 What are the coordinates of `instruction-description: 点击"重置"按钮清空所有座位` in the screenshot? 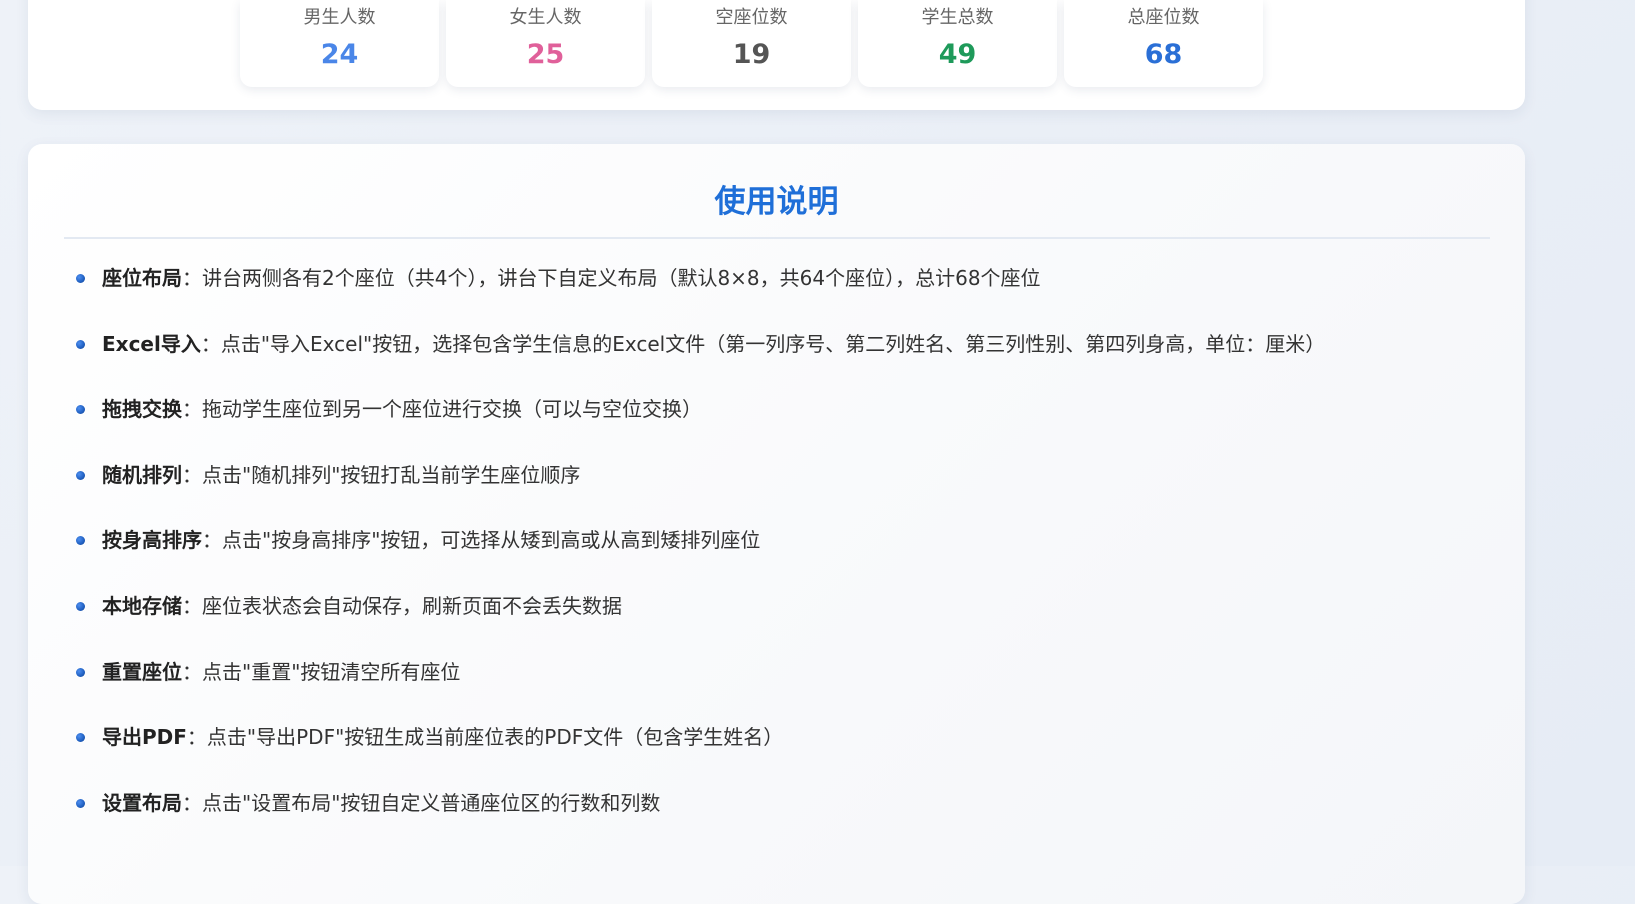 It's located at (331, 671).